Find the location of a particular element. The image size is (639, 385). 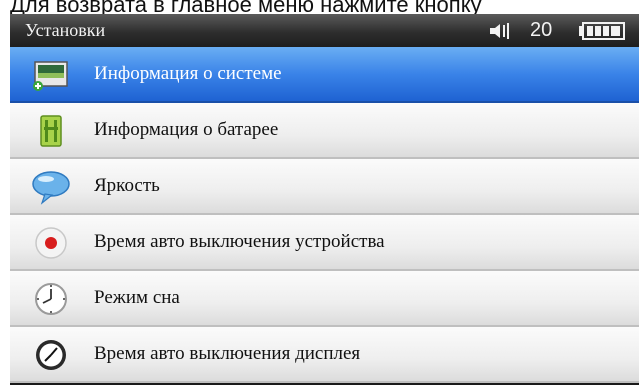

menu-item-battery-info: Информация о батарее is located at coordinates (324, 131).